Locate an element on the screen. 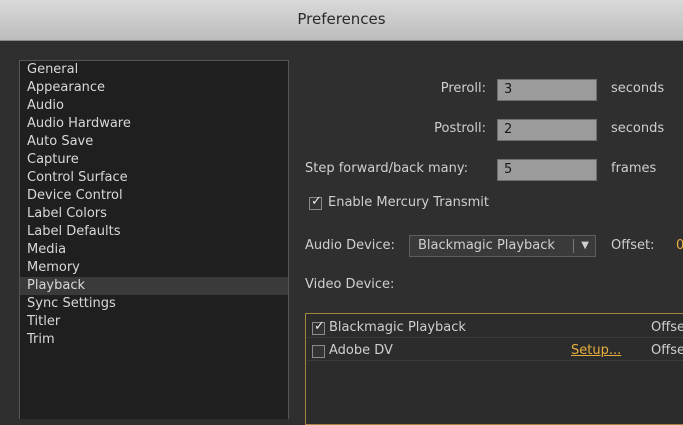  sidebar-item-audio-hardware: Audio Hardware is located at coordinates (154, 124).